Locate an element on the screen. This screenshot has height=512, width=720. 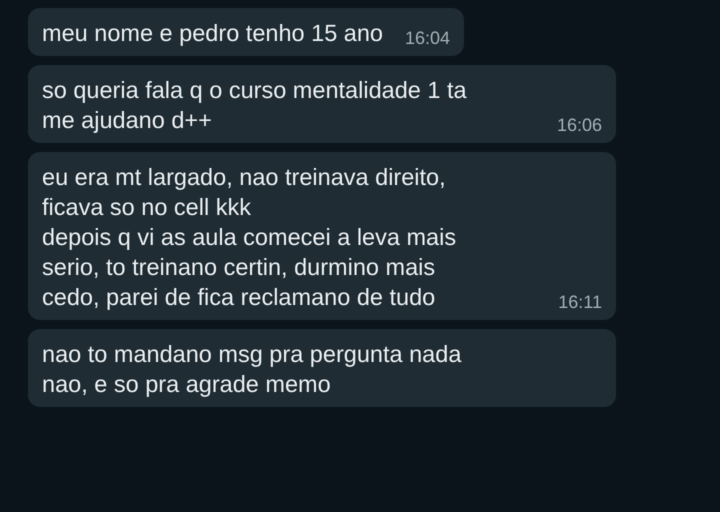
message-text: meu nome e pedro tenho 15 ano is located at coordinates (213, 33).